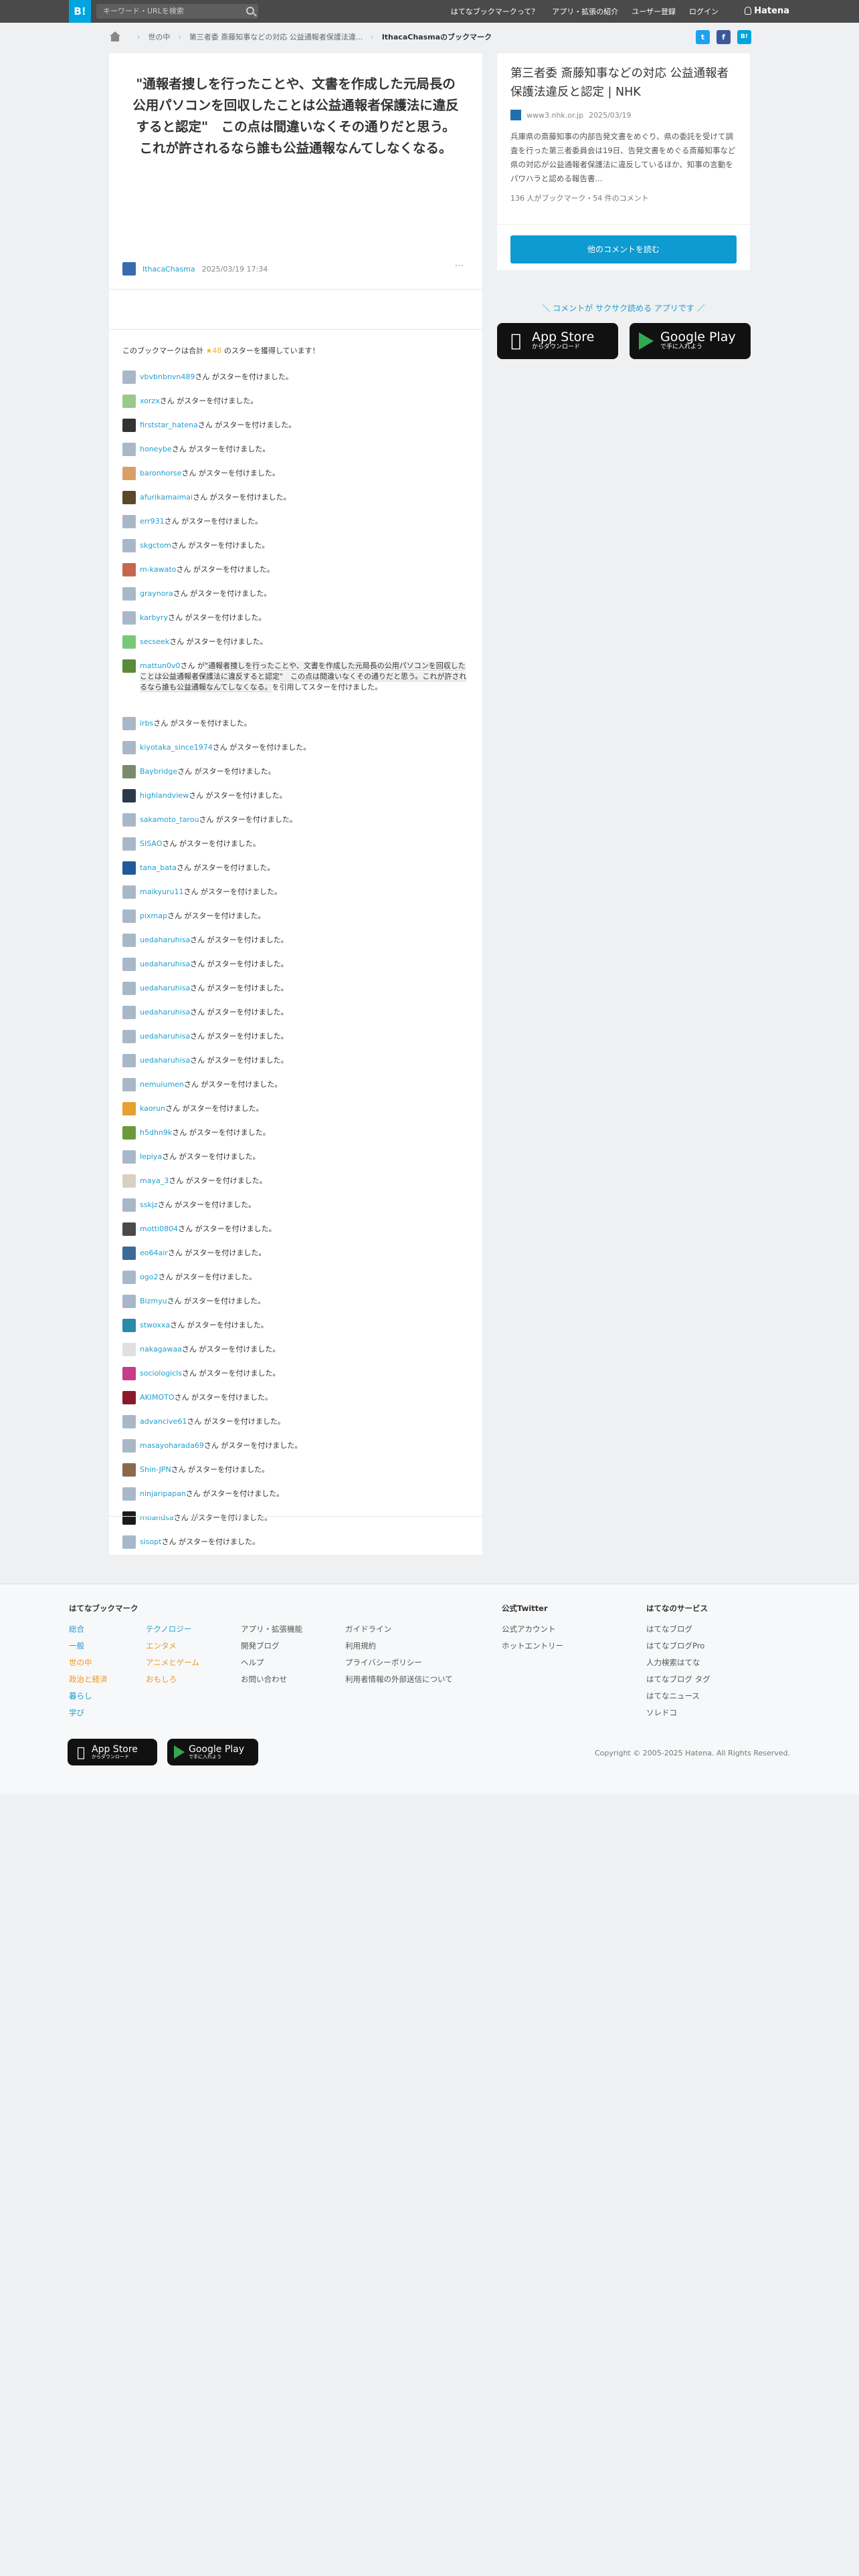 This screenshot has width=859, height=2576. Describe the element at coordinates (161, 1373) in the screenshot. I see `star-user-link: sociologicls` at that location.